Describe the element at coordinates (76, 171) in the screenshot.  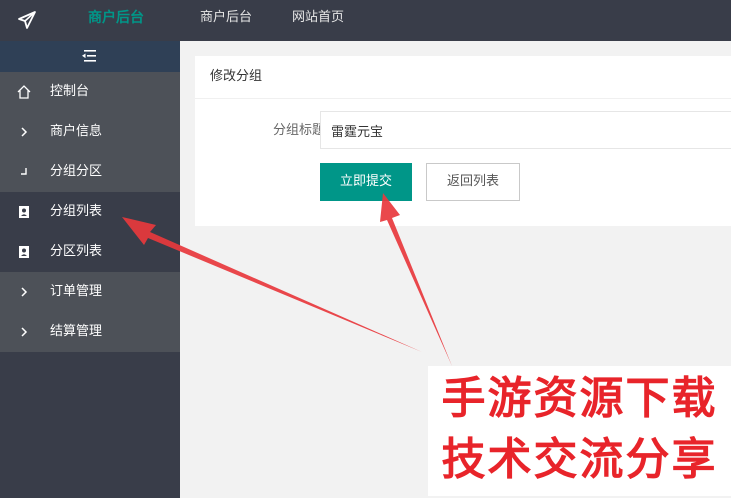
I see `sidebar-item-label: 分组分区` at that location.